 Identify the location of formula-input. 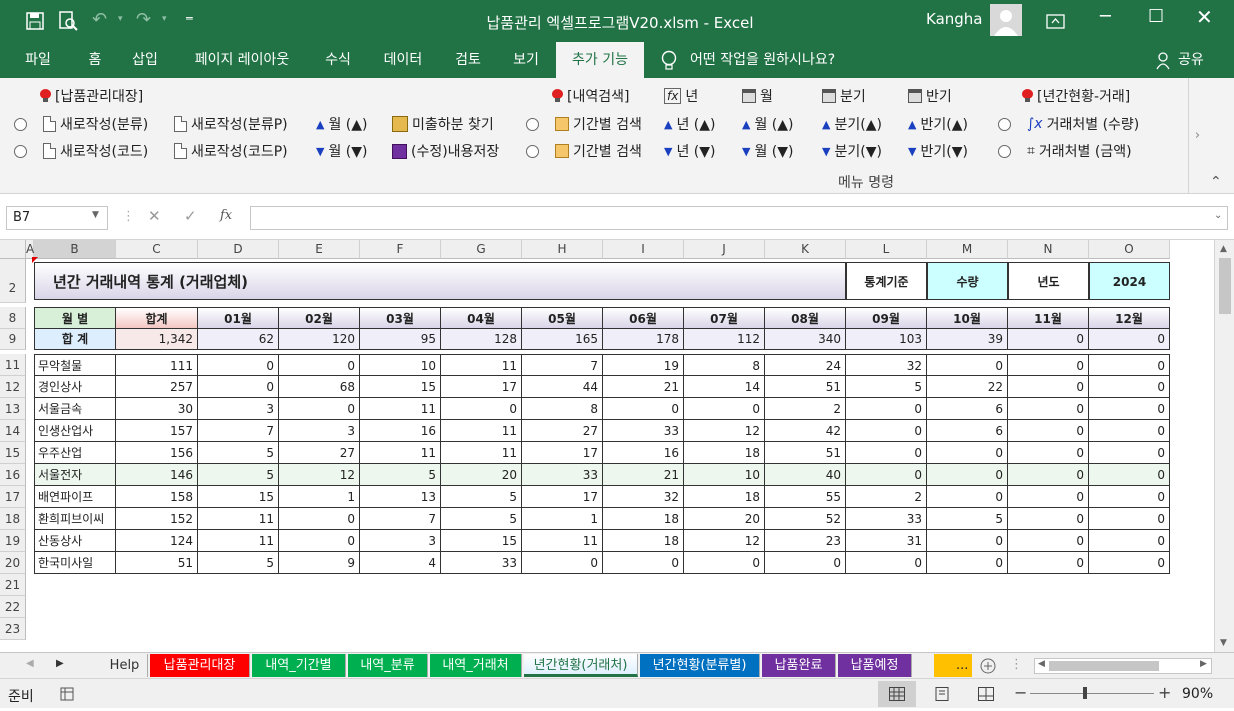
(739, 218).